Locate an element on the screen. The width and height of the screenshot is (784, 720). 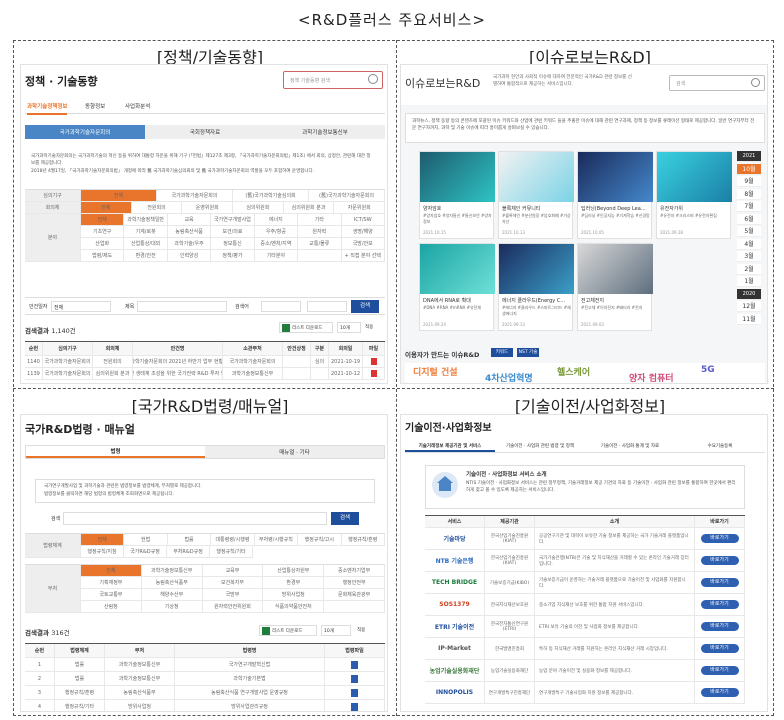
filter-option: 생명/해양 is located at coordinates (363, 232).